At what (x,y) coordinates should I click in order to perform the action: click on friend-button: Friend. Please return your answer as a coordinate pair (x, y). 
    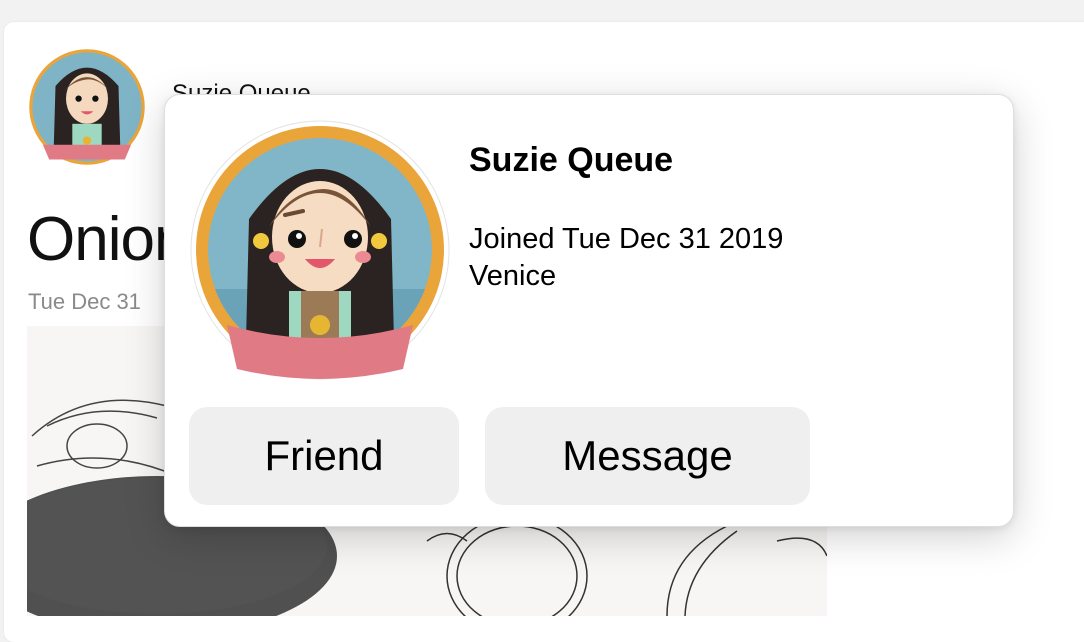
    Looking at the image, I should click on (324, 456).